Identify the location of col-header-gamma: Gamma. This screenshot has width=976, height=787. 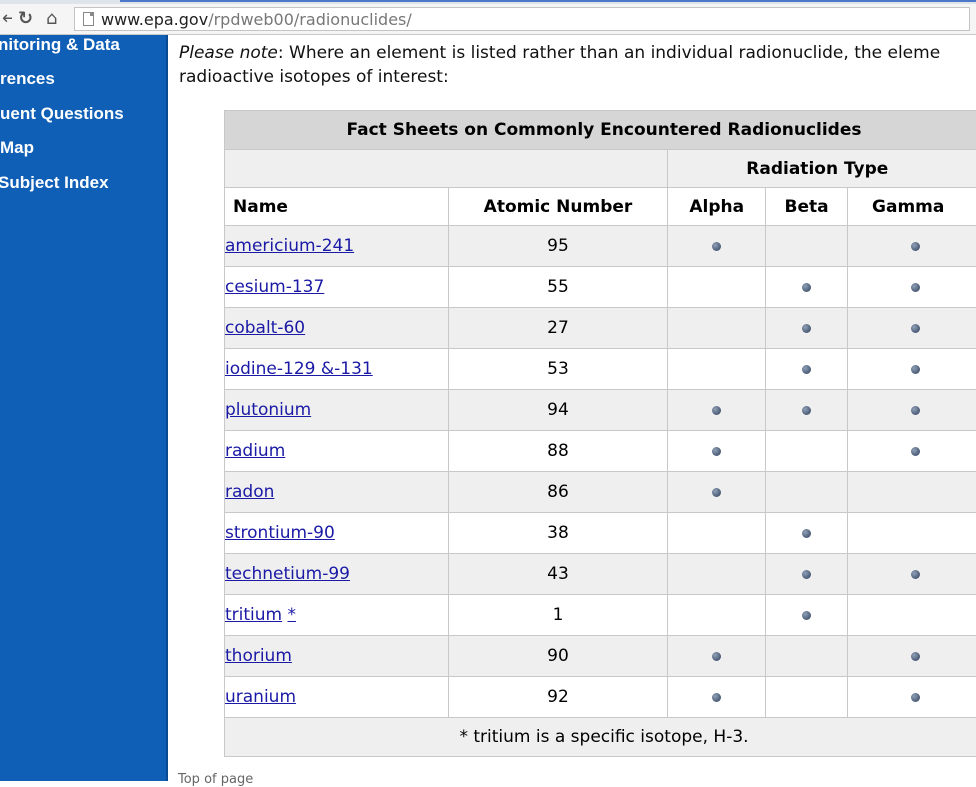
(912, 207).